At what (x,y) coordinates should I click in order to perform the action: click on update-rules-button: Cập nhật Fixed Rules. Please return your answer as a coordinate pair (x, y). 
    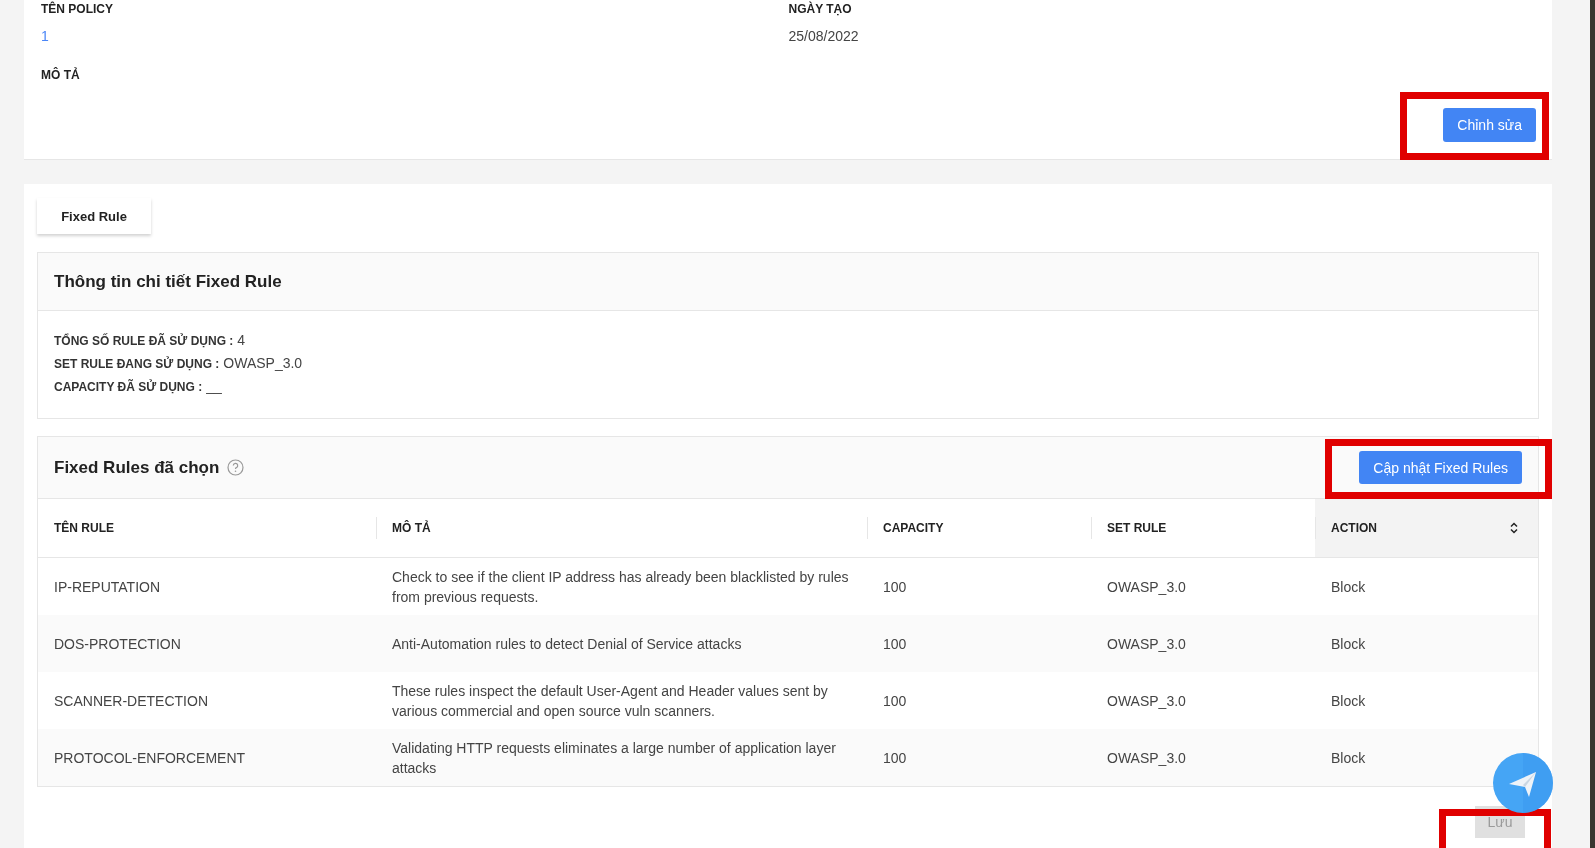
    Looking at the image, I should click on (1440, 467).